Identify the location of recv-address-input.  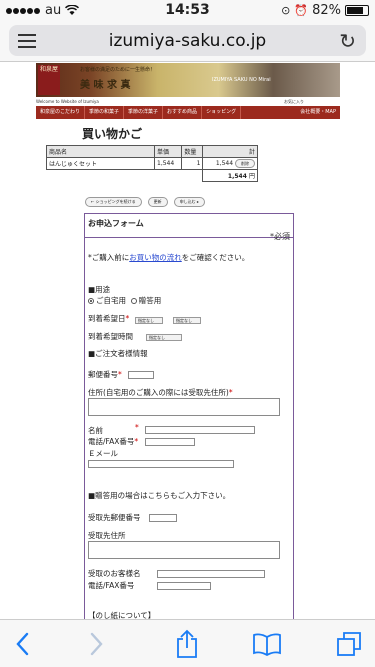
(184, 550).